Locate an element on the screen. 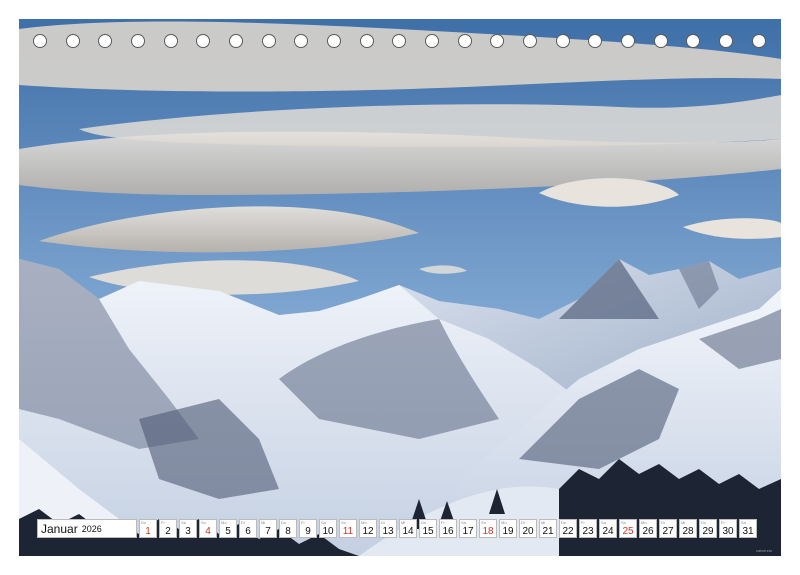 Image resolution: width=800 pixels, height=575 pixels. month-label-box: Januar 2026 is located at coordinates (87, 528).